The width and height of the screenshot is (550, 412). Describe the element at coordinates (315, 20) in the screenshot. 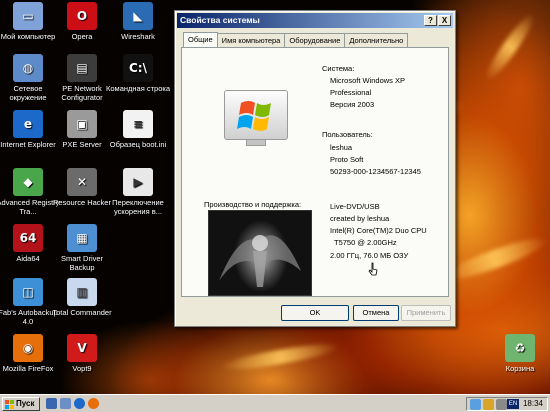

I see `dialog-titlebar: Свойства системы ? X` at that location.